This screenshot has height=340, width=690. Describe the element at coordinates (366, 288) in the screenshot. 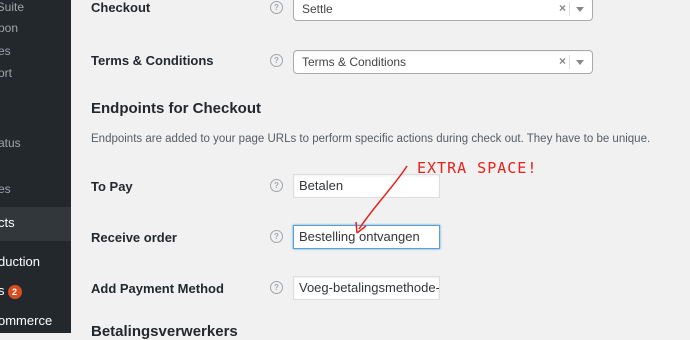

I see `endpoint-add-payment-method-input: Voeg-betalingsmethode-` at that location.